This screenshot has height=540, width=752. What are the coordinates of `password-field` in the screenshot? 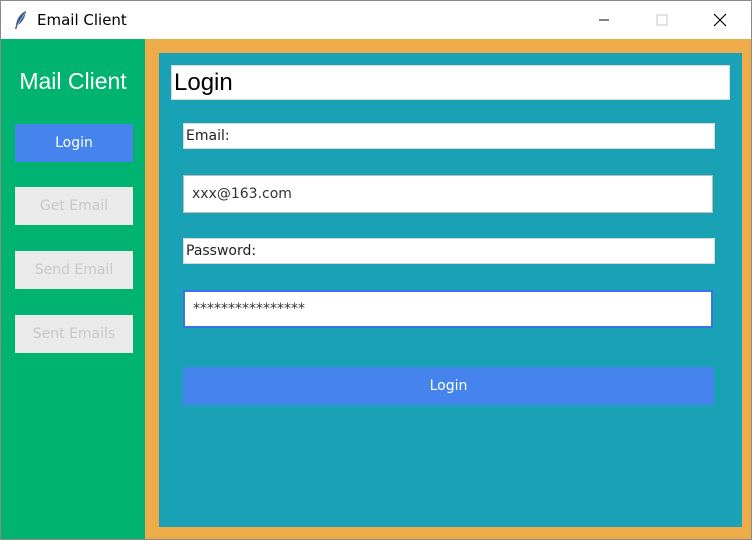 It's located at (448, 309).